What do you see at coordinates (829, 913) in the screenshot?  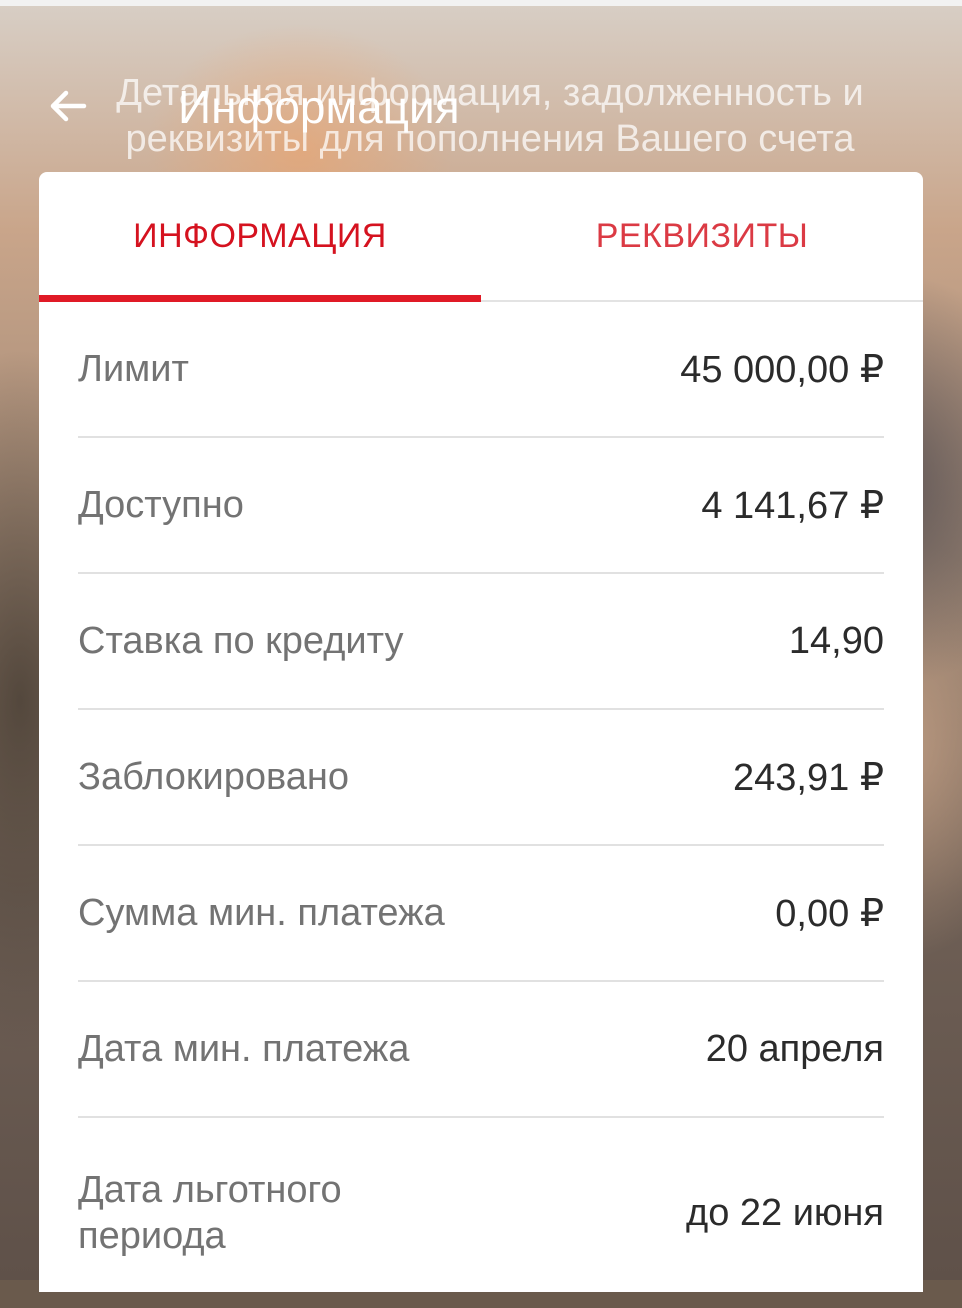 I see `row-value: 0,00 ₽` at bounding box center [829, 913].